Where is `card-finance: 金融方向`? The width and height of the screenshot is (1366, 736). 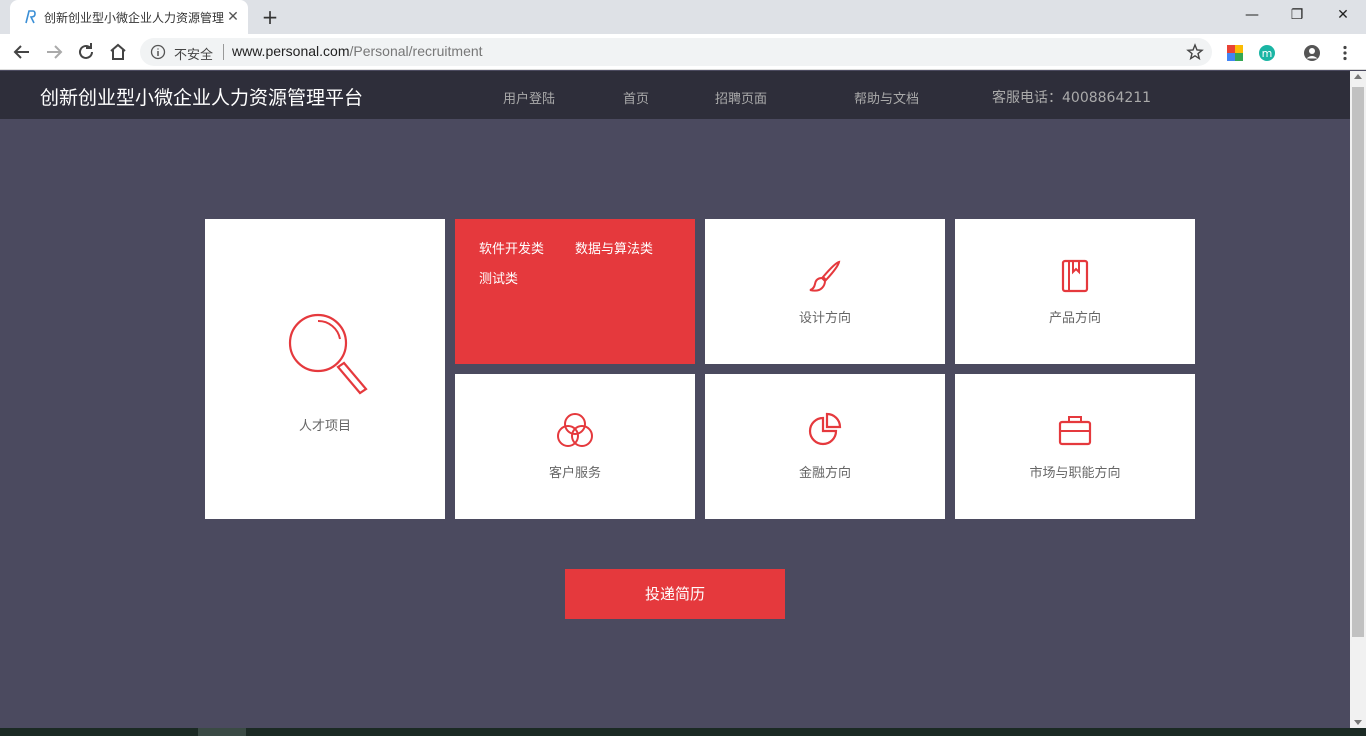 card-finance: 金融方向 is located at coordinates (825, 446).